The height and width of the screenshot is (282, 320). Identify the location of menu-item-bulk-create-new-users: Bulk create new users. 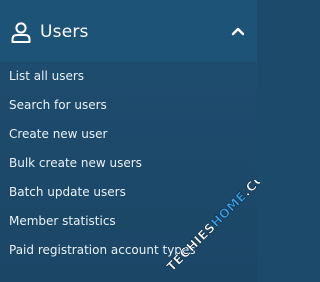
(128, 163).